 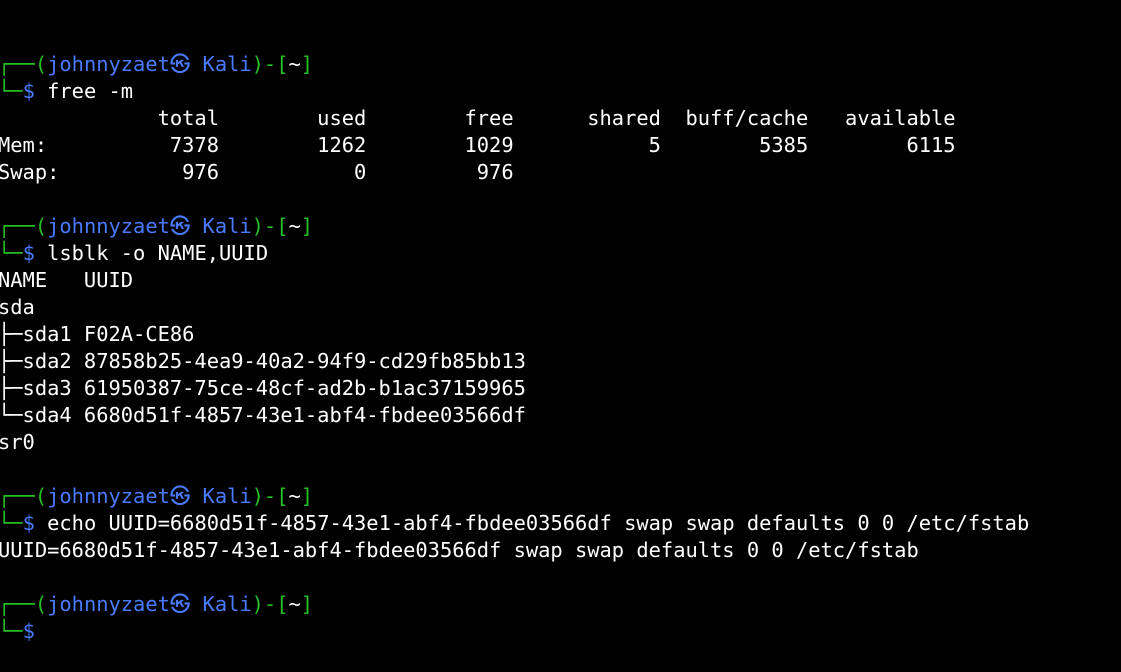 I want to click on command-line: └─$ lsblk -o NAME,UUID, so click(x=559, y=253).